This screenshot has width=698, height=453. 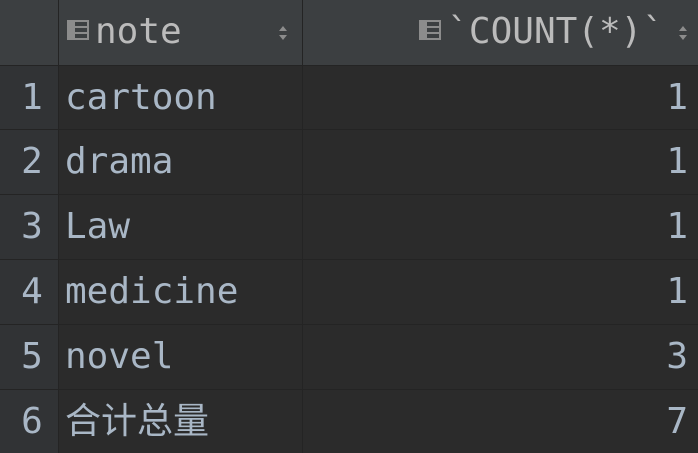 I want to click on note-cell: cartoon, so click(x=180, y=97).